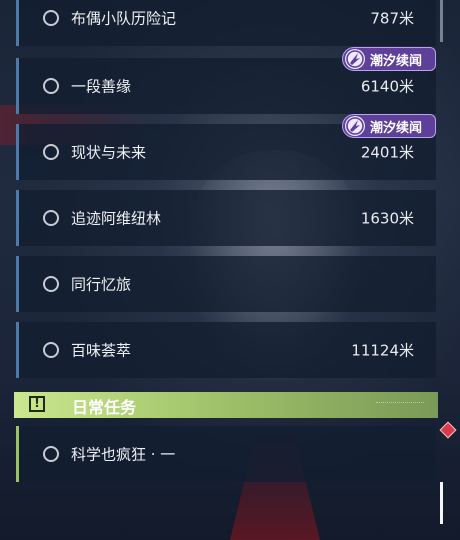 The image size is (460, 540). What do you see at coordinates (387, 152) in the screenshot?
I see `quest-distance: 2401米` at bounding box center [387, 152].